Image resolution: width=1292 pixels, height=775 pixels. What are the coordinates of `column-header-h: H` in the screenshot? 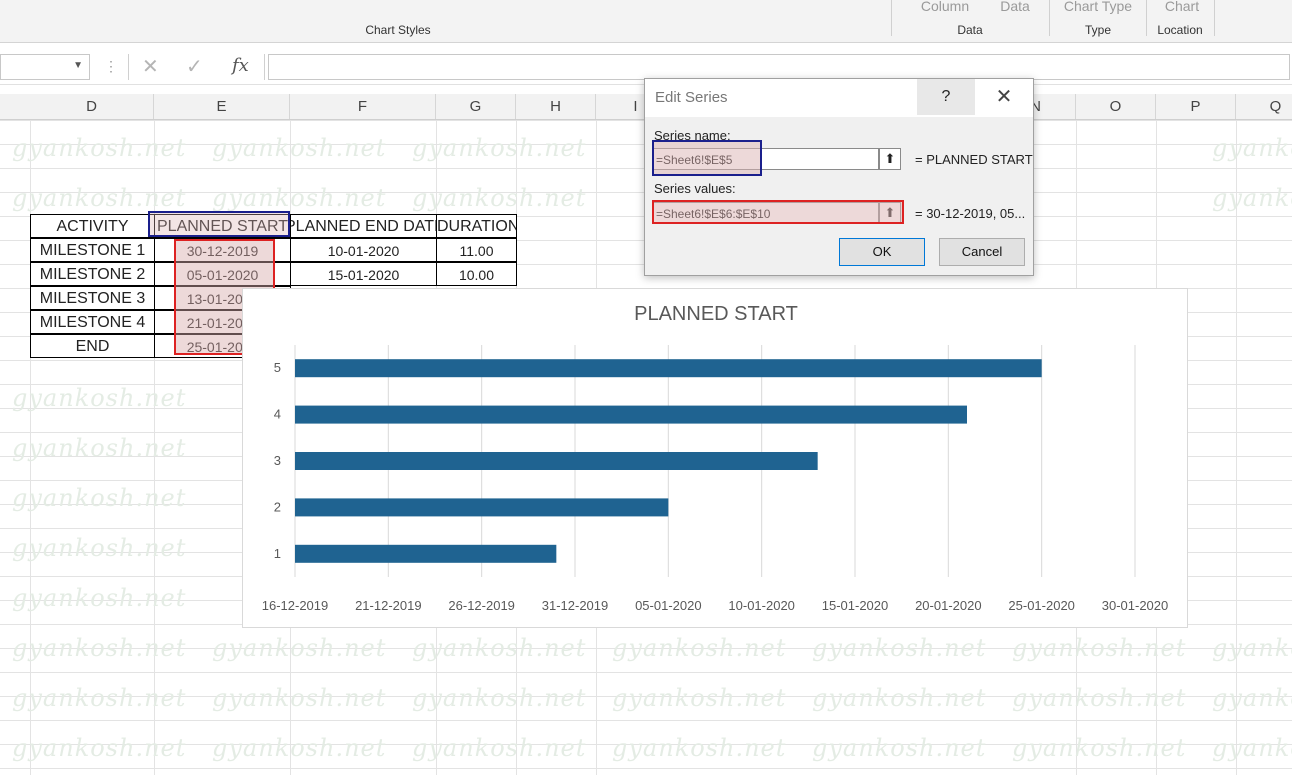 It's located at (556, 106).